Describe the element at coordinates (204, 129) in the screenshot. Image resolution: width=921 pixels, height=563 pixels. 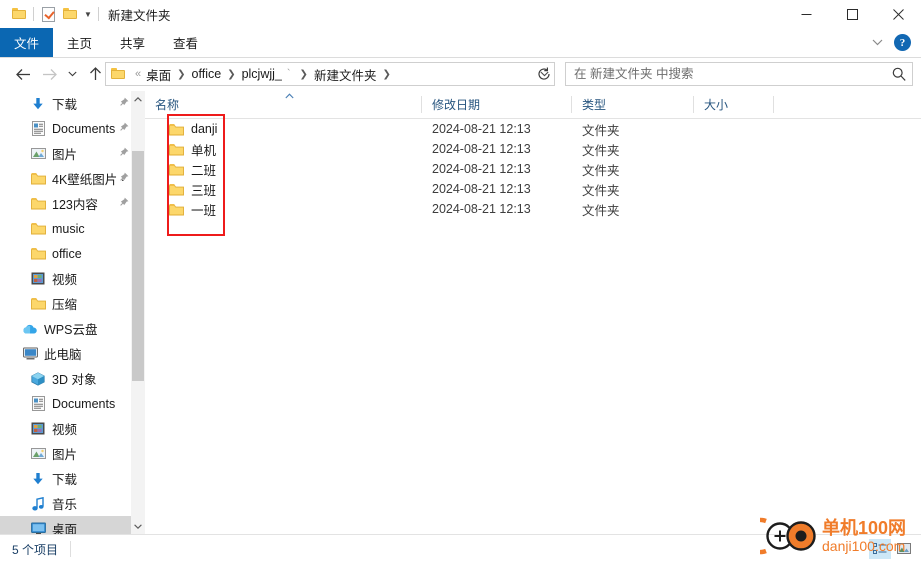
I see `file-name-label: danji` at that location.